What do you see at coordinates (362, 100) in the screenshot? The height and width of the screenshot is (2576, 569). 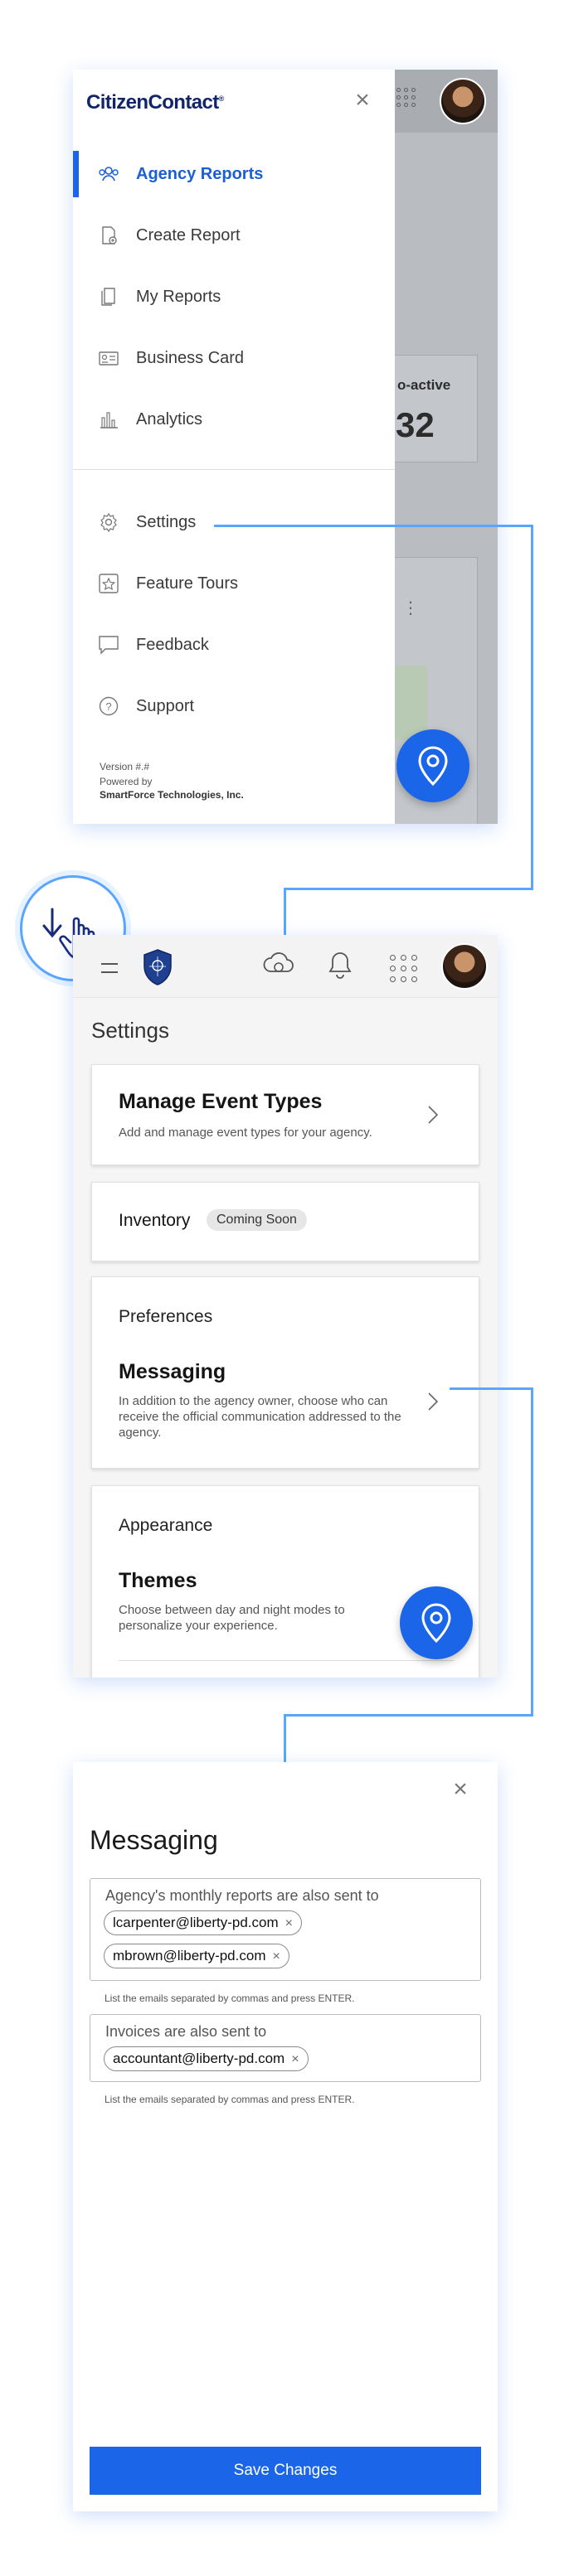 I see `close-drawer-button: ×` at bounding box center [362, 100].